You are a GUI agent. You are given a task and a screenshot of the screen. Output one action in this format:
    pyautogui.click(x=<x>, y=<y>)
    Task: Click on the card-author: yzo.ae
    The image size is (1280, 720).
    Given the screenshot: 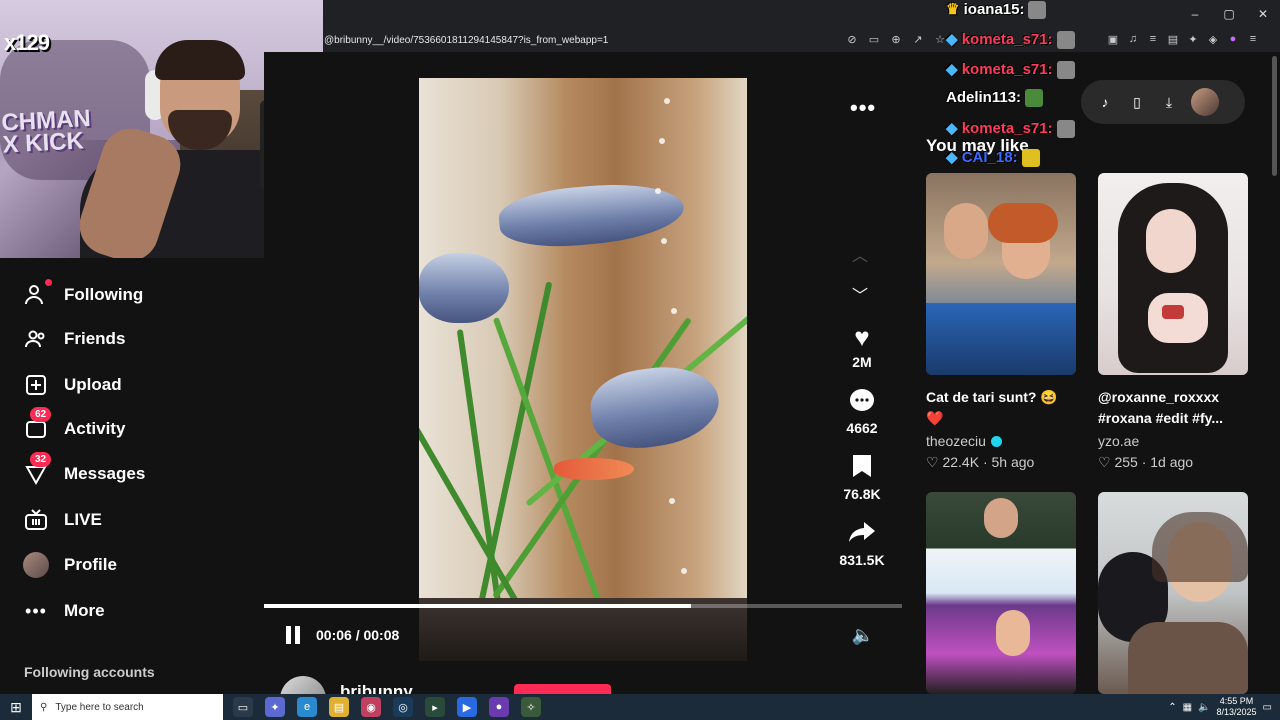 What is the action you would take?
    pyautogui.click(x=1173, y=441)
    